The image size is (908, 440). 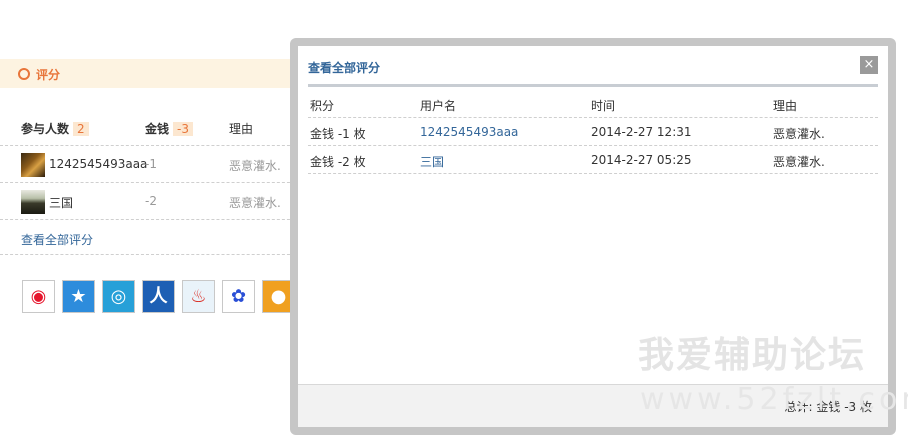 I want to click on close-button: ×, so click(x=869, y=65).